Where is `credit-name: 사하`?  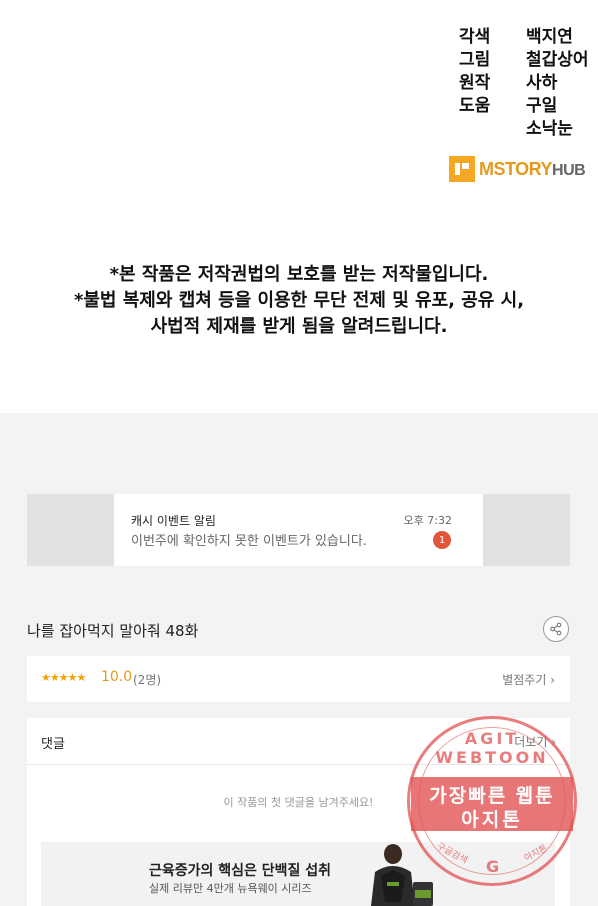
credit-name: 사하 is located at coordinates (542, 83).